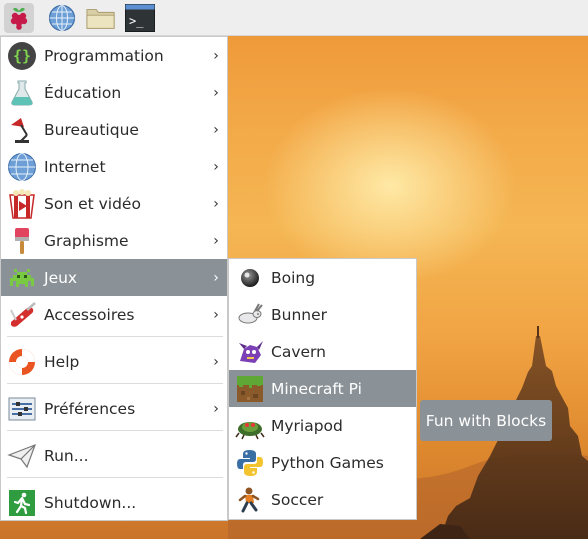 This screenshot has width=588, height=539. I want to click on terminal-button: >_, so click(140, 18).